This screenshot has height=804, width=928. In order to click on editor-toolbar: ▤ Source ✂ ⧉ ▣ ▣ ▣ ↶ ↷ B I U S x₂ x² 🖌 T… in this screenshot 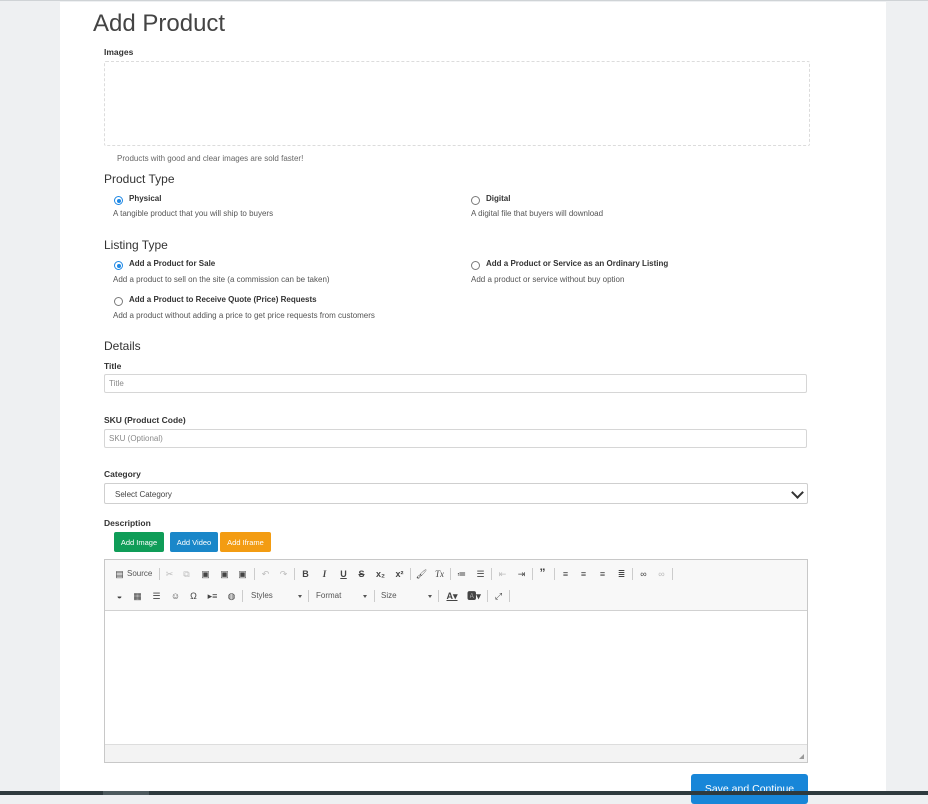, I will do `click(456, 585)`.